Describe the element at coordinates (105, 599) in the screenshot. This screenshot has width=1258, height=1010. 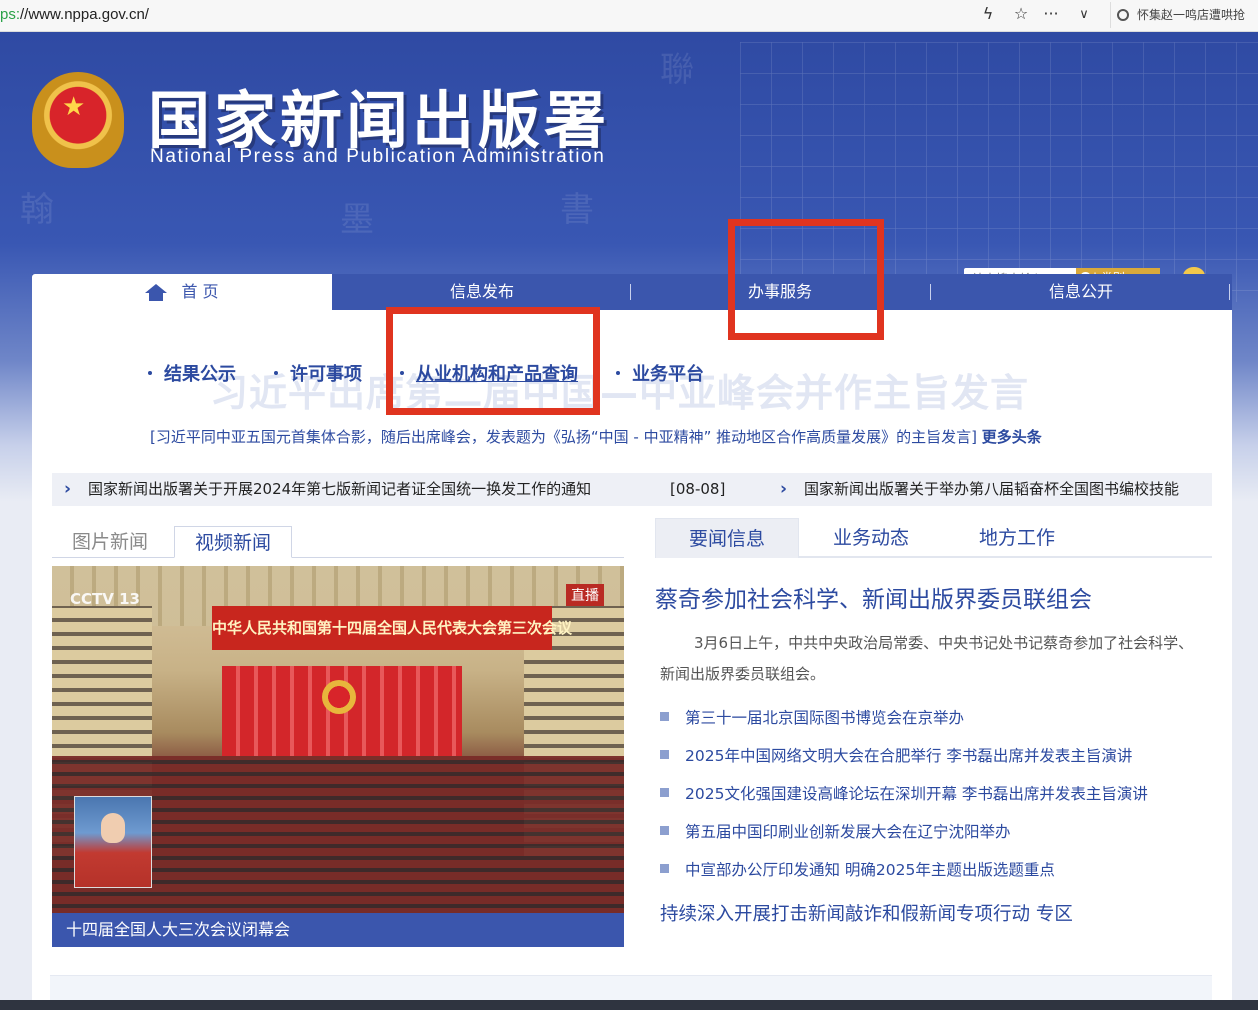
I see `cctv-logo: CCTV 13` at that location.